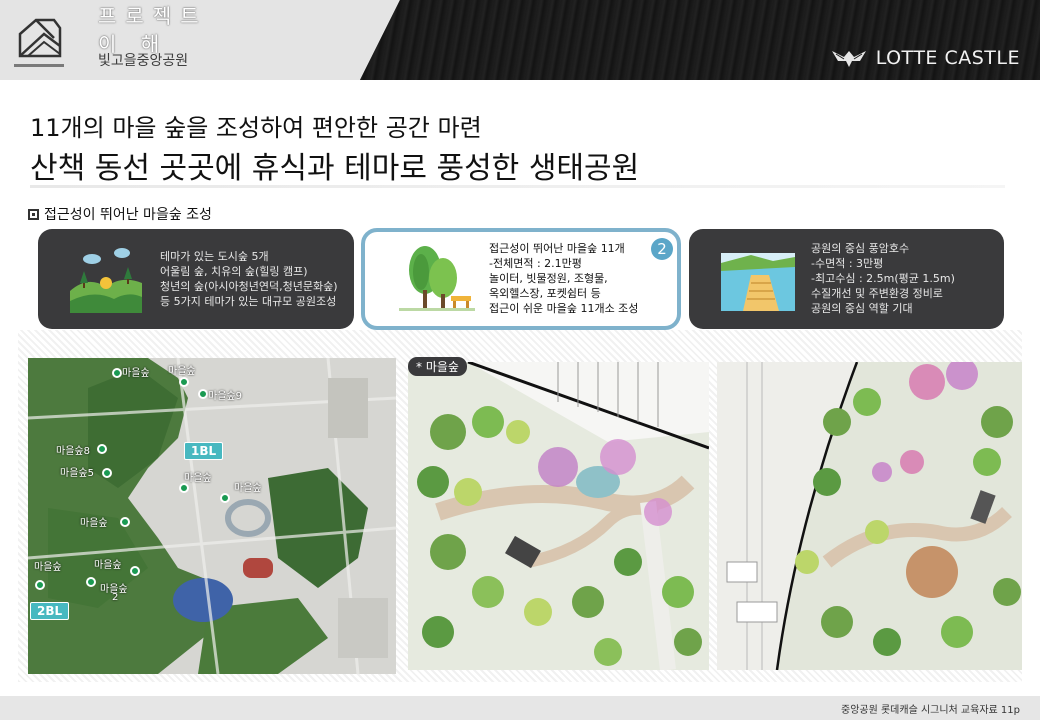 This screenshot has width=1040, height=720. I want to click on block-tag-2bl: 2BL, so click(50, 611).